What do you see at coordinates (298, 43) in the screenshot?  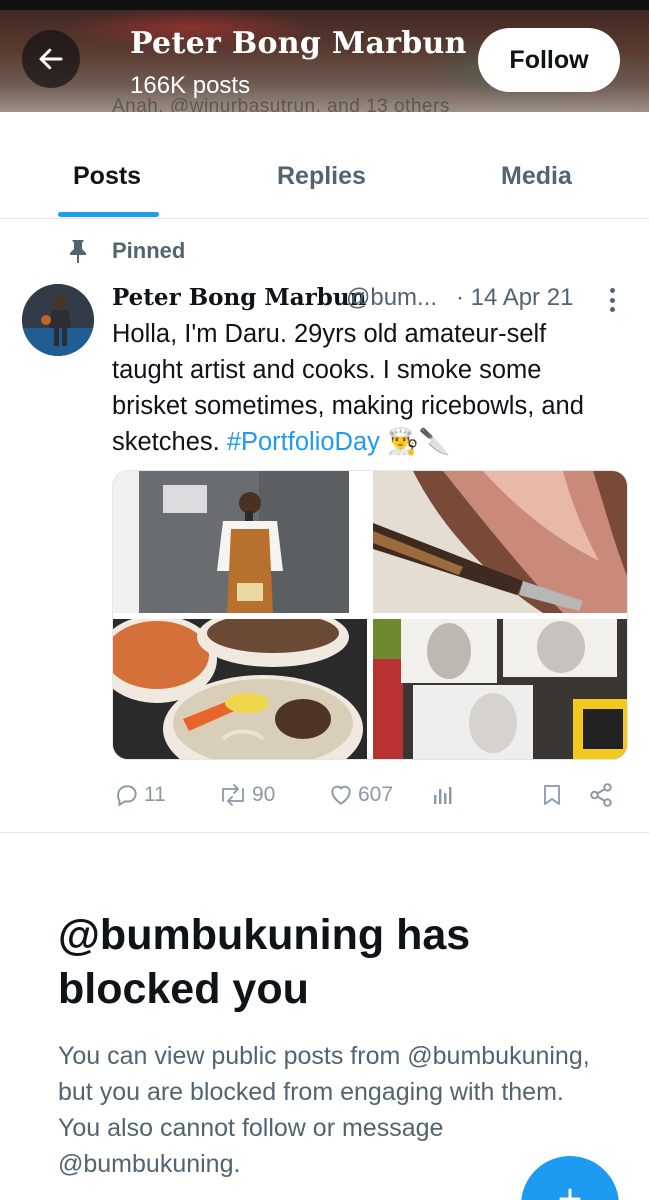 I see `header-profile-name: Peter Bong Marbun` at bounding box center [298, 43].